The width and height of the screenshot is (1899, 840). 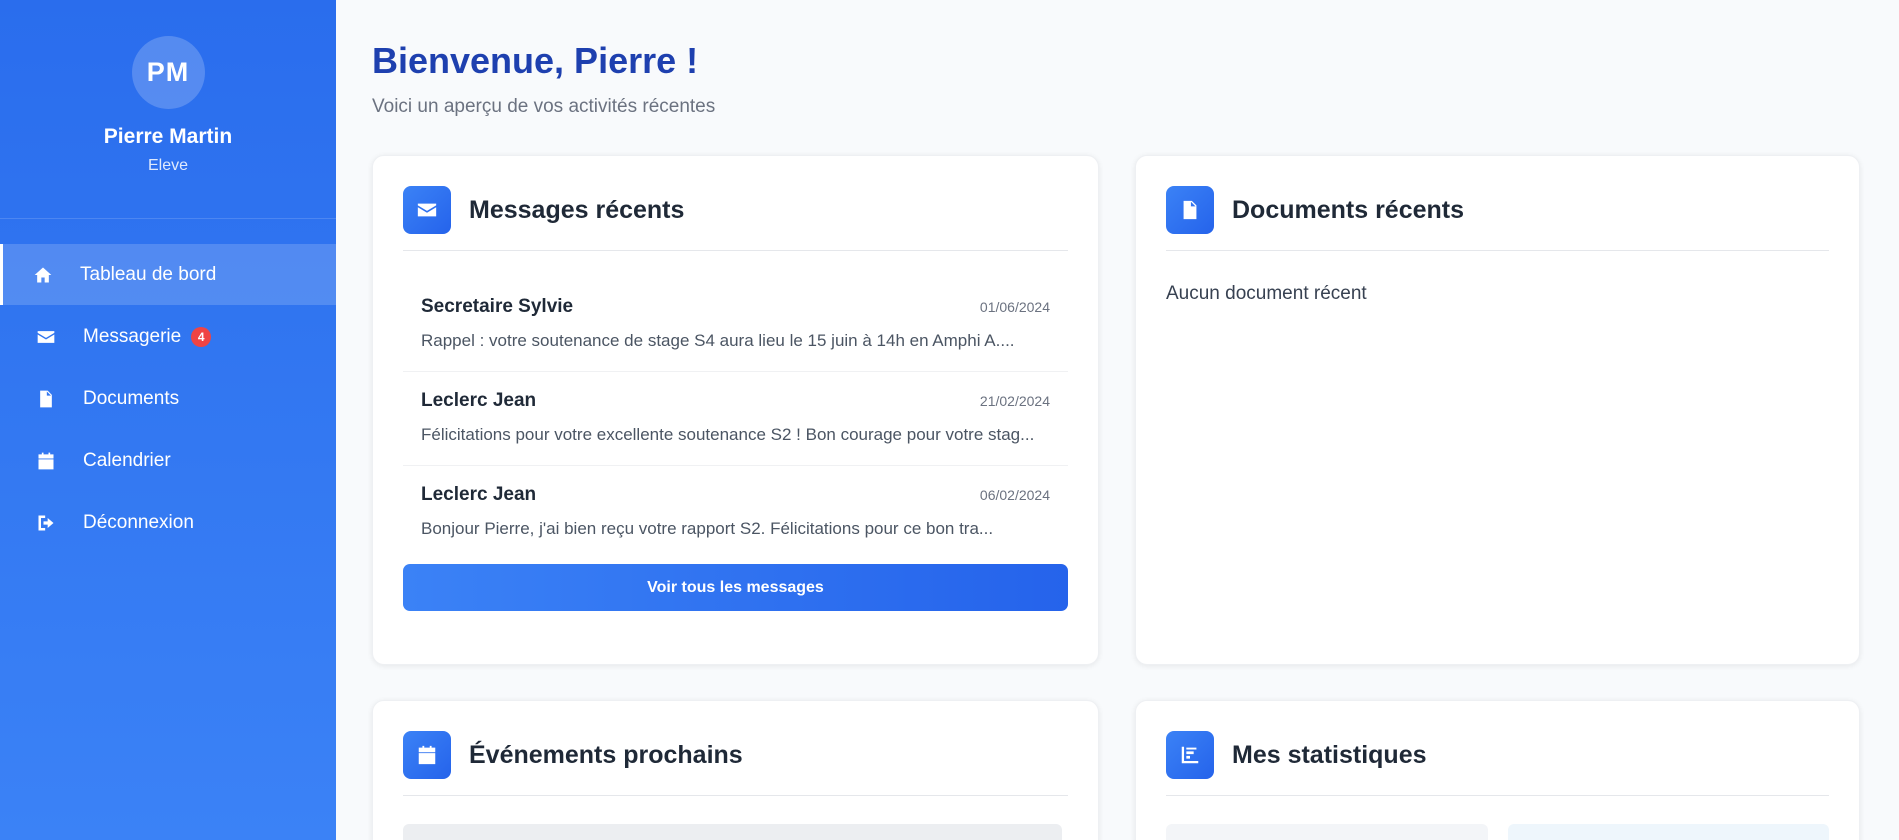 What do you see at coordinates (168, 136) in the screenshot?
I see `user-name: Pierre Martin` at bounding box center [168, 136].